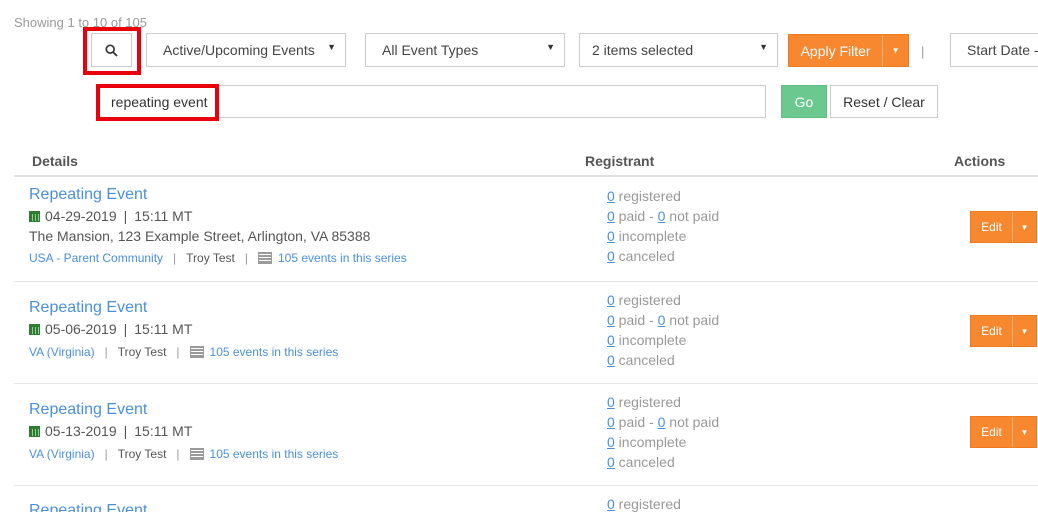 The height and width of the screenshot is (512, 1038). Describe the element at coordinates (112, 51) in the screenshot. I see `highlight-box-search` at that location.